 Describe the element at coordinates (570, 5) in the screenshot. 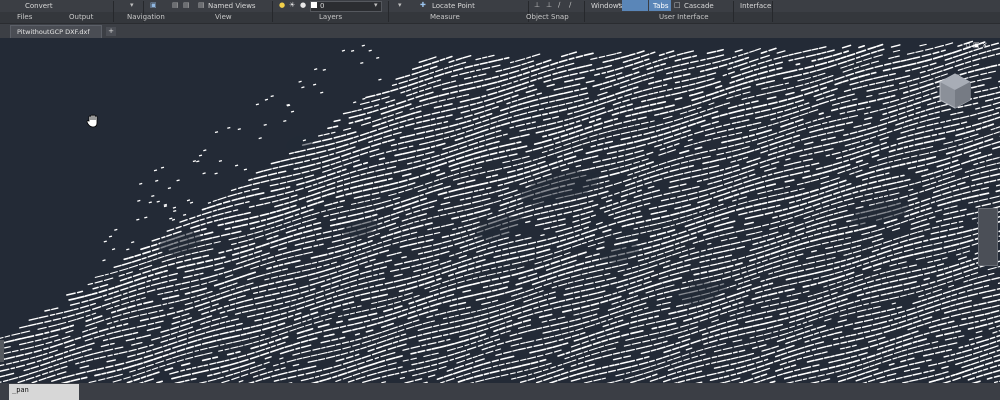

I see `object-snap-extension-icon: ∕` at that location.